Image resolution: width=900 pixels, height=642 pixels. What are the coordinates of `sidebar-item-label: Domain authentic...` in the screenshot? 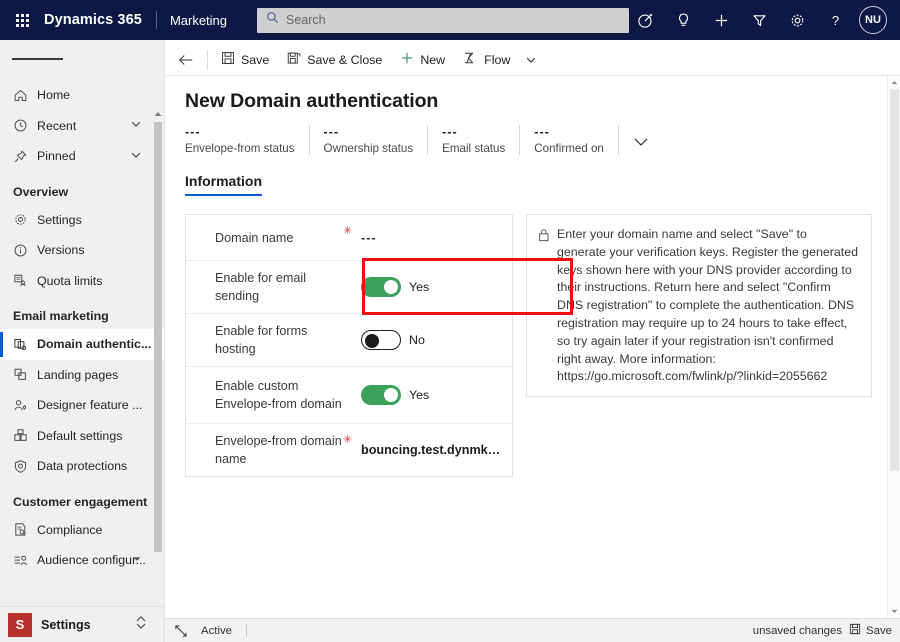 It's located at (94, 344).